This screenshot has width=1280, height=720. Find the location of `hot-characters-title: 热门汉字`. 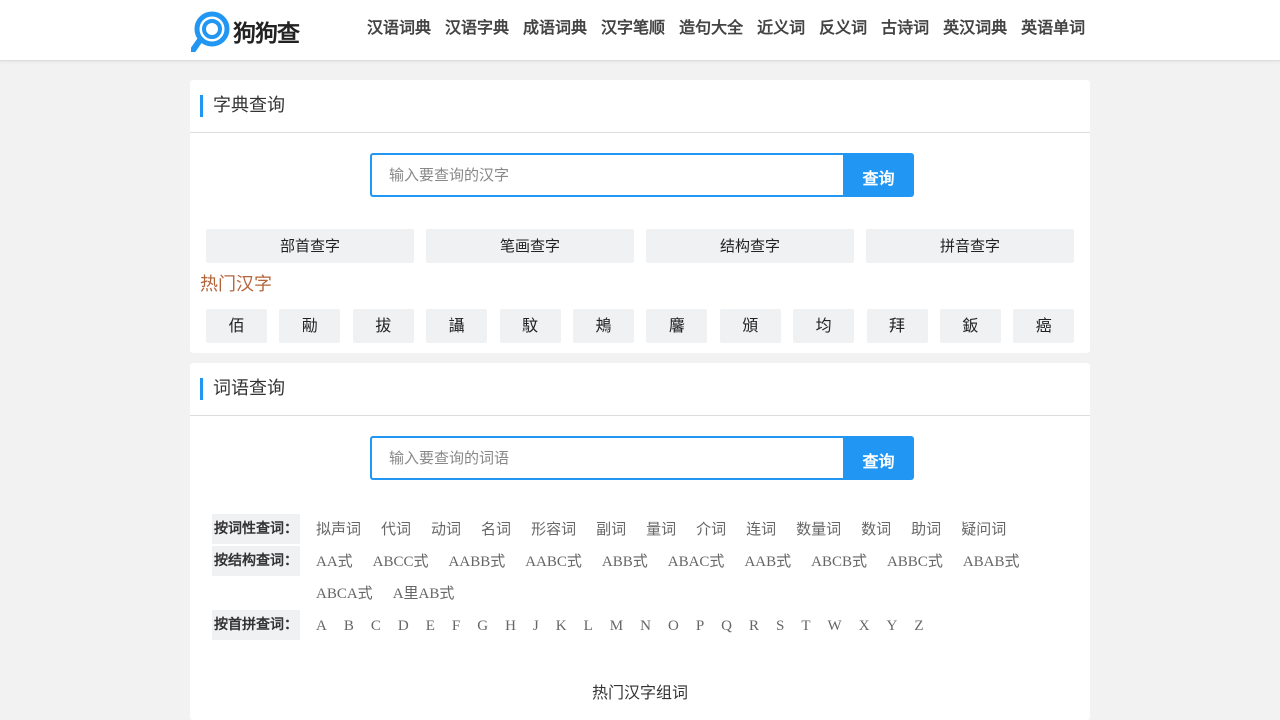

hot-characters-title: 热门汉字 is located at coordinates (236, 284).